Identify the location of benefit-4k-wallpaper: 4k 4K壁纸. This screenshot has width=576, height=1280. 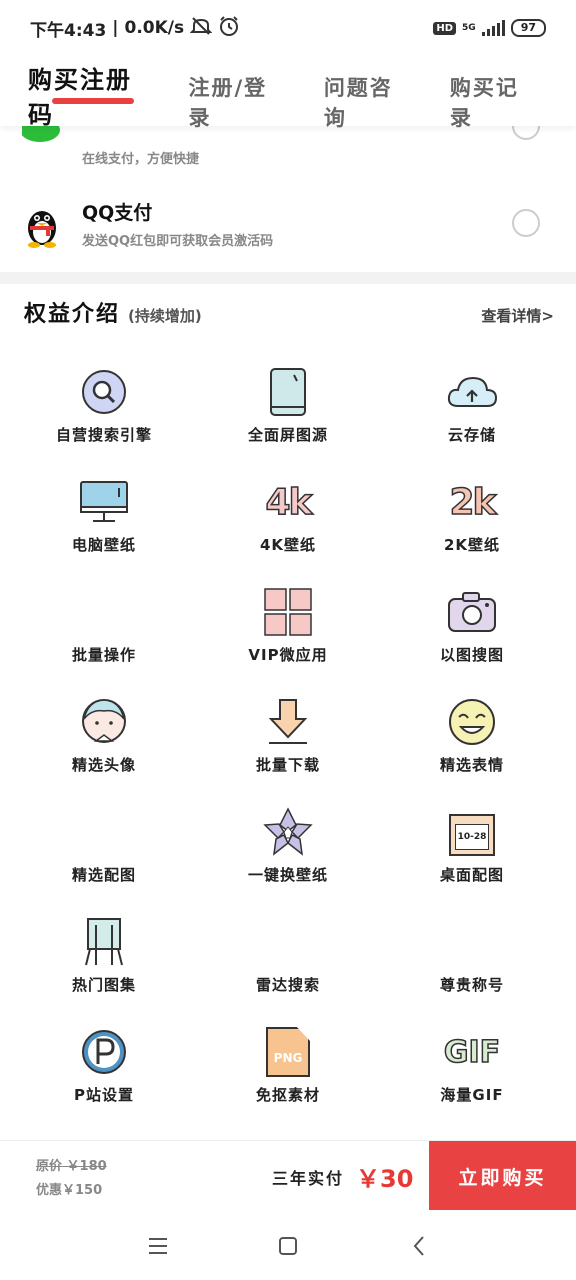
(288, 513).